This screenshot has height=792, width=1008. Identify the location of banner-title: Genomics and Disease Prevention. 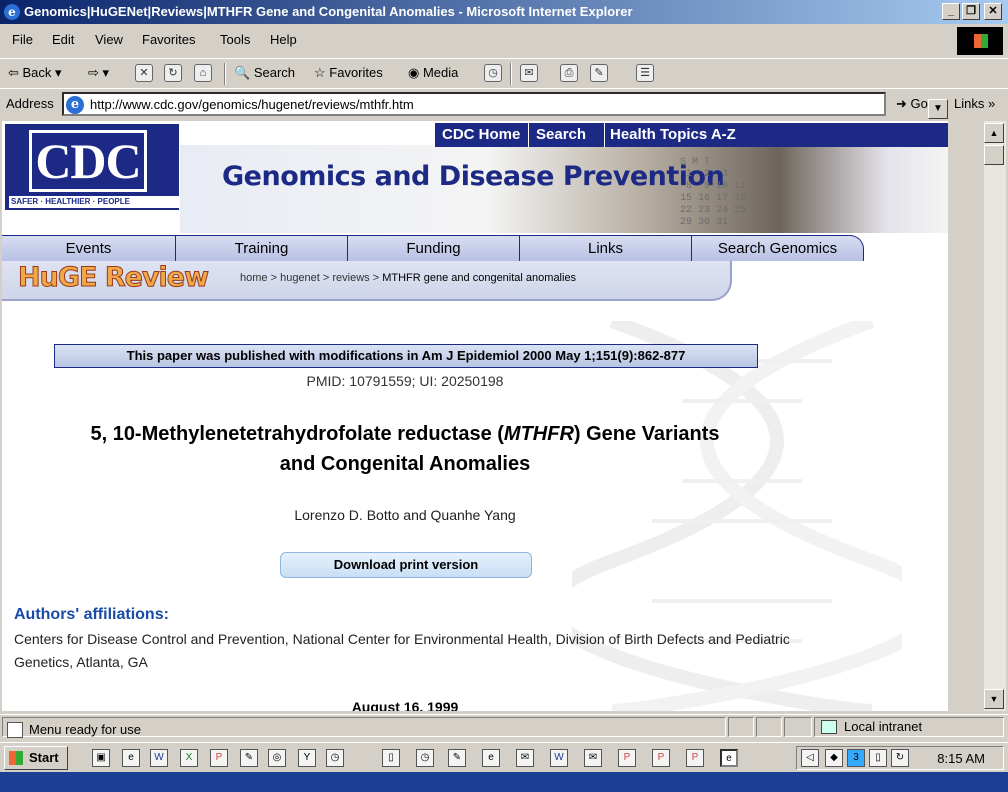
(473, 176).